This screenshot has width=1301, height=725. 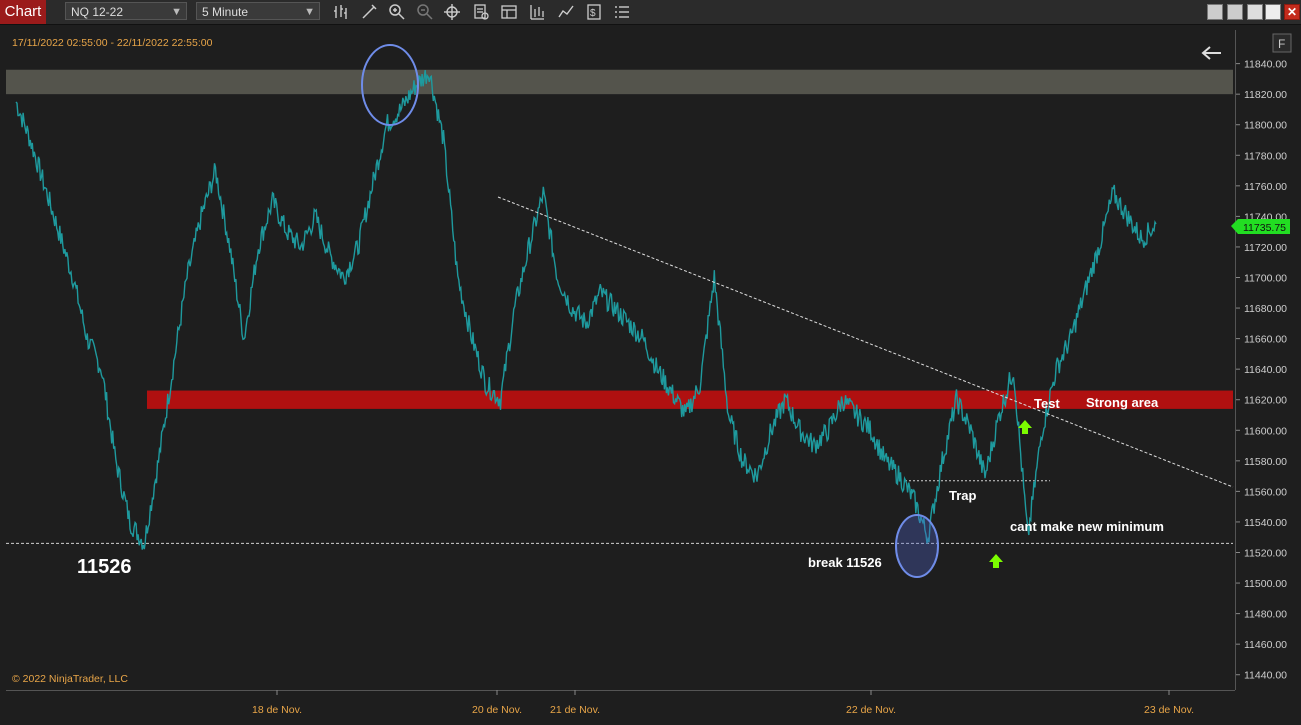 I want to click on price-tick-label: 11800.00, so click(x=1265, y=126).